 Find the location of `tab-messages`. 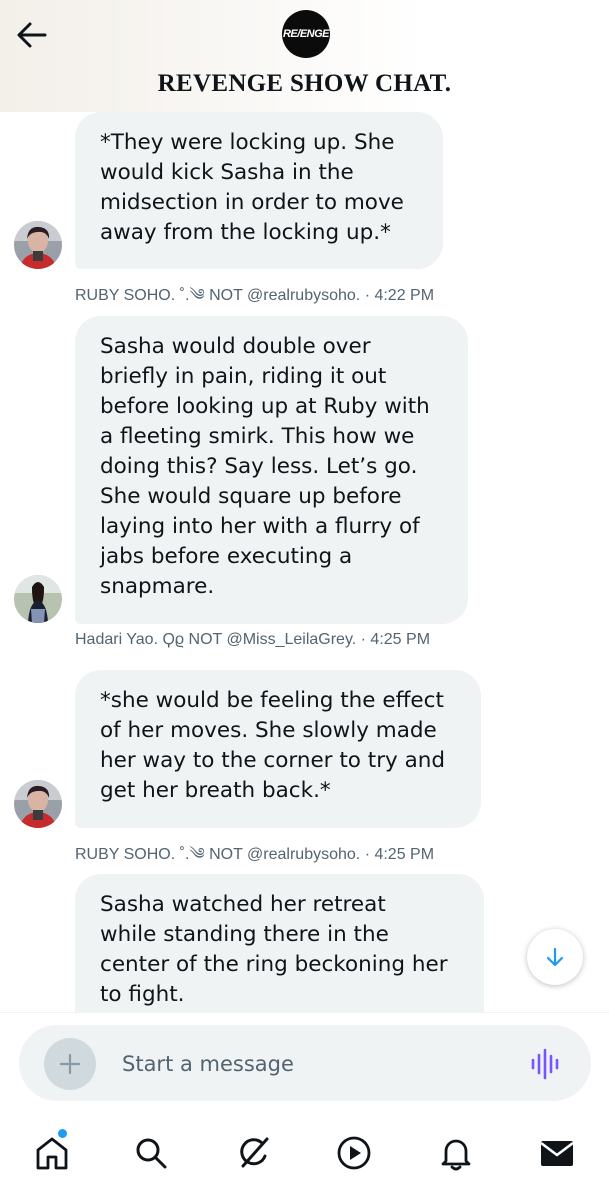

tab-messages is located at coordinates (557, 1153).